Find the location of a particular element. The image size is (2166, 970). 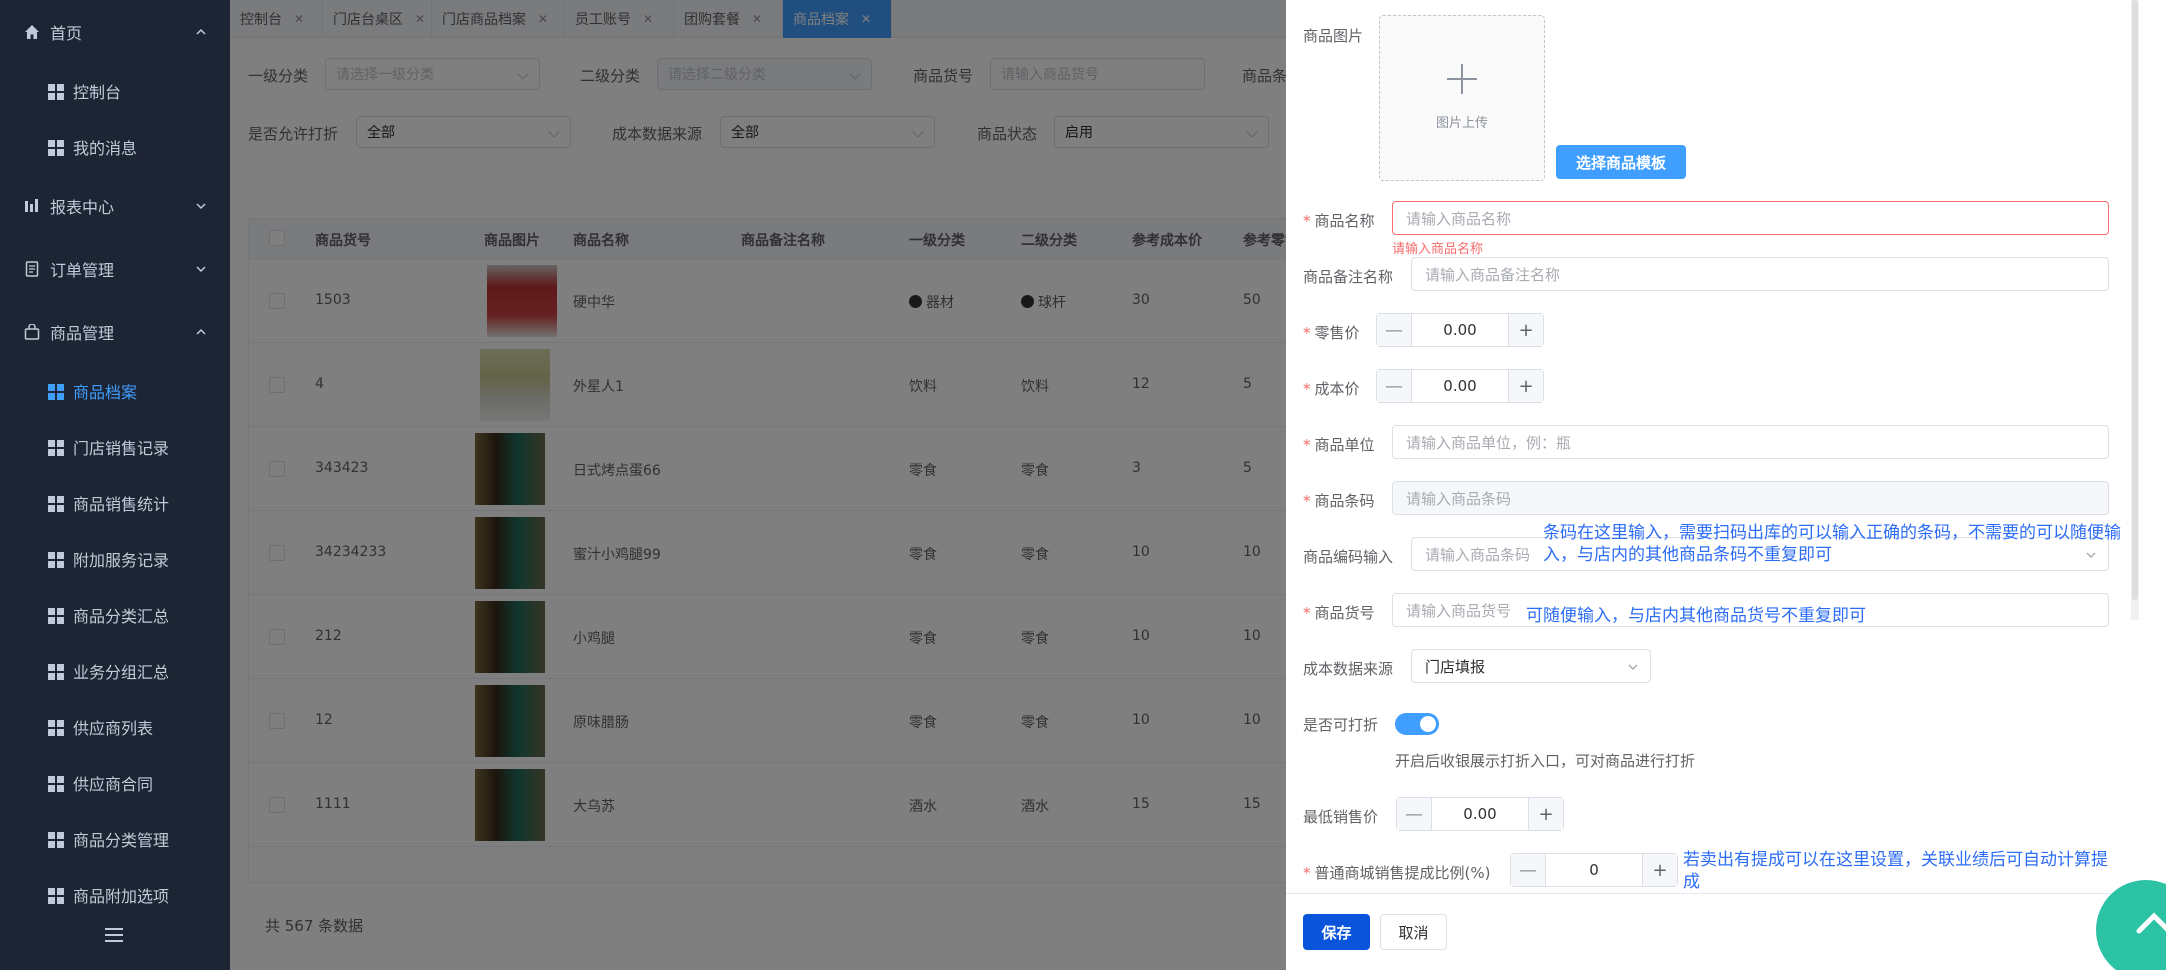

sidebar-item-label: 供应商列表 is located at coordinates (113, 728).